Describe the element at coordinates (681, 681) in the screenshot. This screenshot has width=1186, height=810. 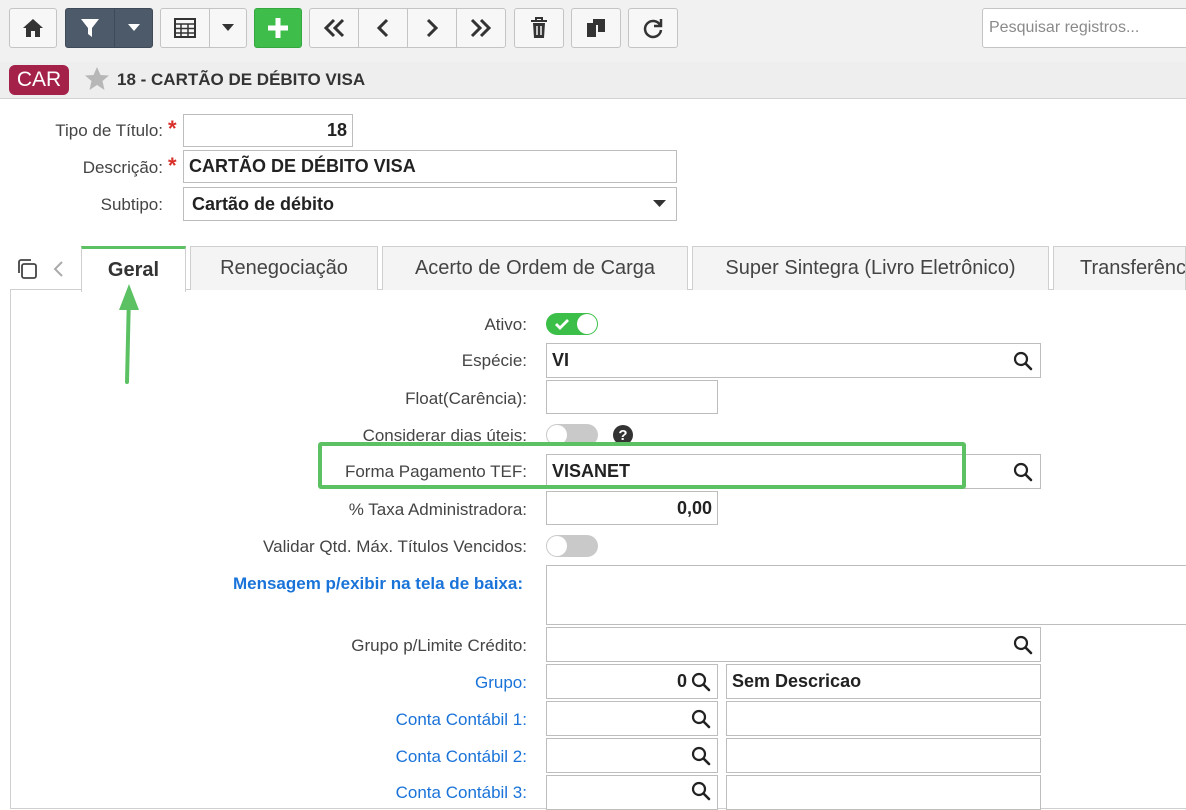
I see `grupo-value: 0` at that location.